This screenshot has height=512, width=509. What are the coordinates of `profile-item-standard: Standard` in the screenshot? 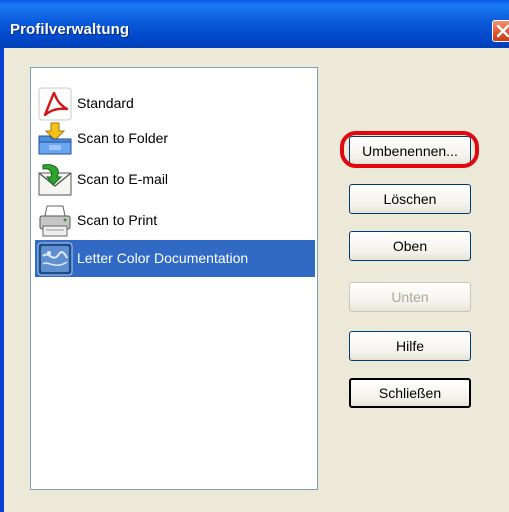 It's located at (175, 103).